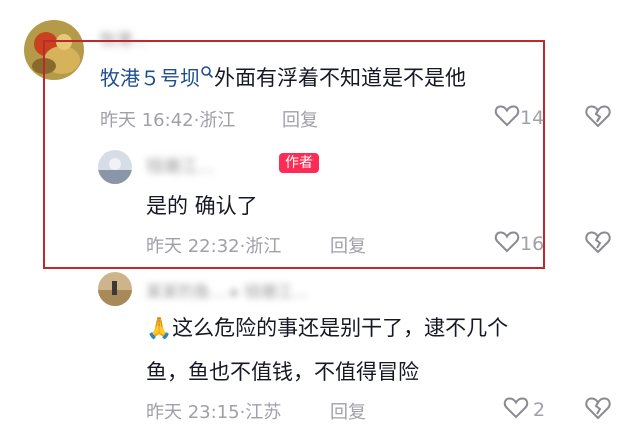  I want to click on comment-text-row: 牧港５号坝 外面有浮着不知道是不是他, so click(283, 77).